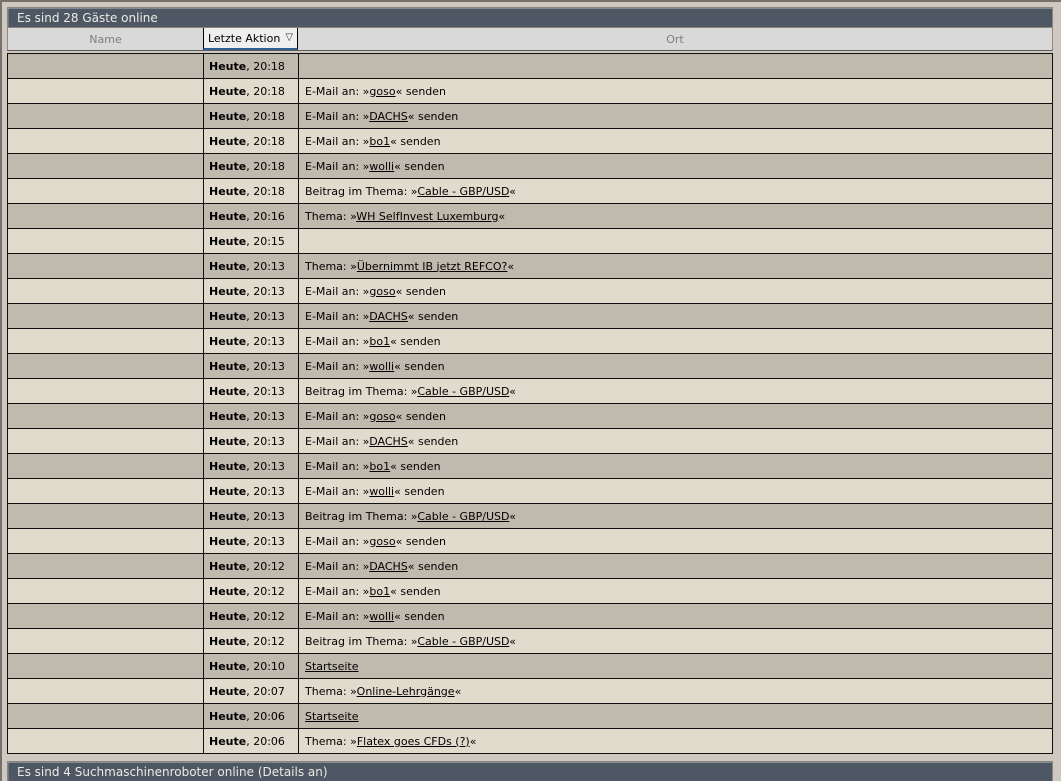 This screenshot has height=781, width=1061. Describe the element at coordinates (87, 18) in the screenshot. I see `guests-title: Es sind 28 Gäste online` at that location.